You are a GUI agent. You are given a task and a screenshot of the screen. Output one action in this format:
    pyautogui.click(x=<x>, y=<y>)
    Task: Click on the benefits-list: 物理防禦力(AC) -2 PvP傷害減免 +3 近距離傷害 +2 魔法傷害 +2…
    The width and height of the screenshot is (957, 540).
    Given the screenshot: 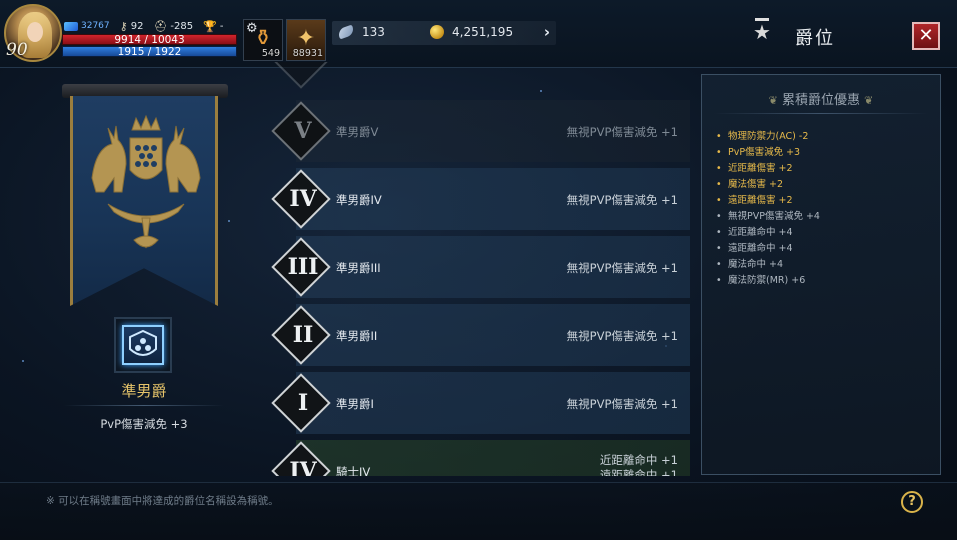 What is the action you would take?
    pyautogui.click(x=768, y=209)
    